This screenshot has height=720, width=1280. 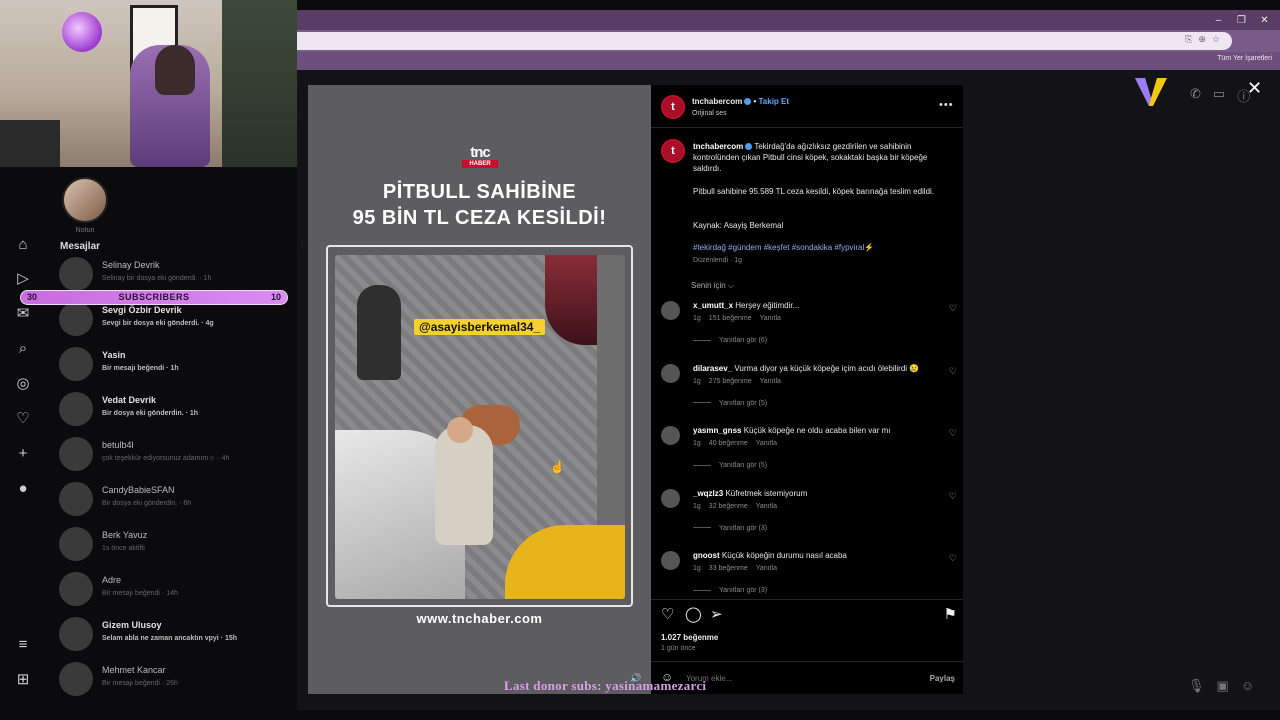 I want to click on menu-icon: ≡, so click(x=23, y=645).